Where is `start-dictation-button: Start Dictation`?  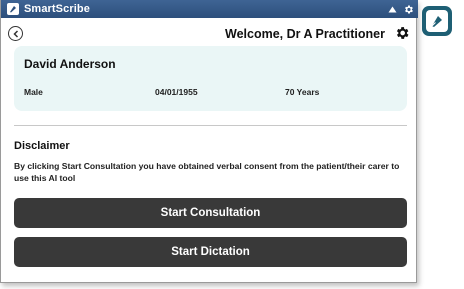
start-dictation-button: Start Dictation is located at coordinates (210, 252).